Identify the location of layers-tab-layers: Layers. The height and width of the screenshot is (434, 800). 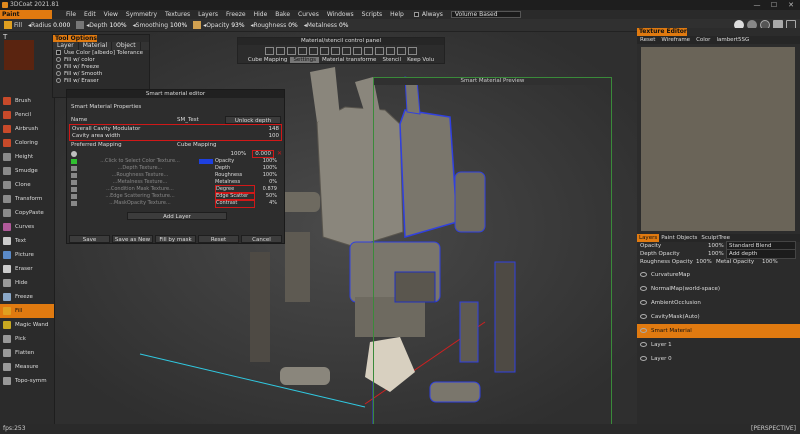
(648, 238).